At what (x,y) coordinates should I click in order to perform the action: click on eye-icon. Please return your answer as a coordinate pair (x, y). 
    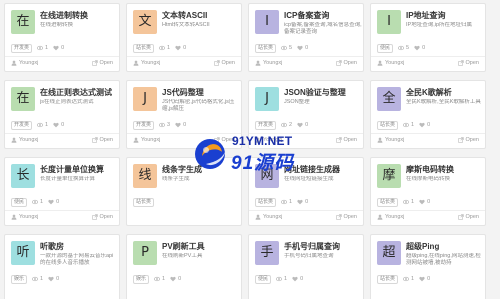
    Looking at the image, I should click on (162, 125).